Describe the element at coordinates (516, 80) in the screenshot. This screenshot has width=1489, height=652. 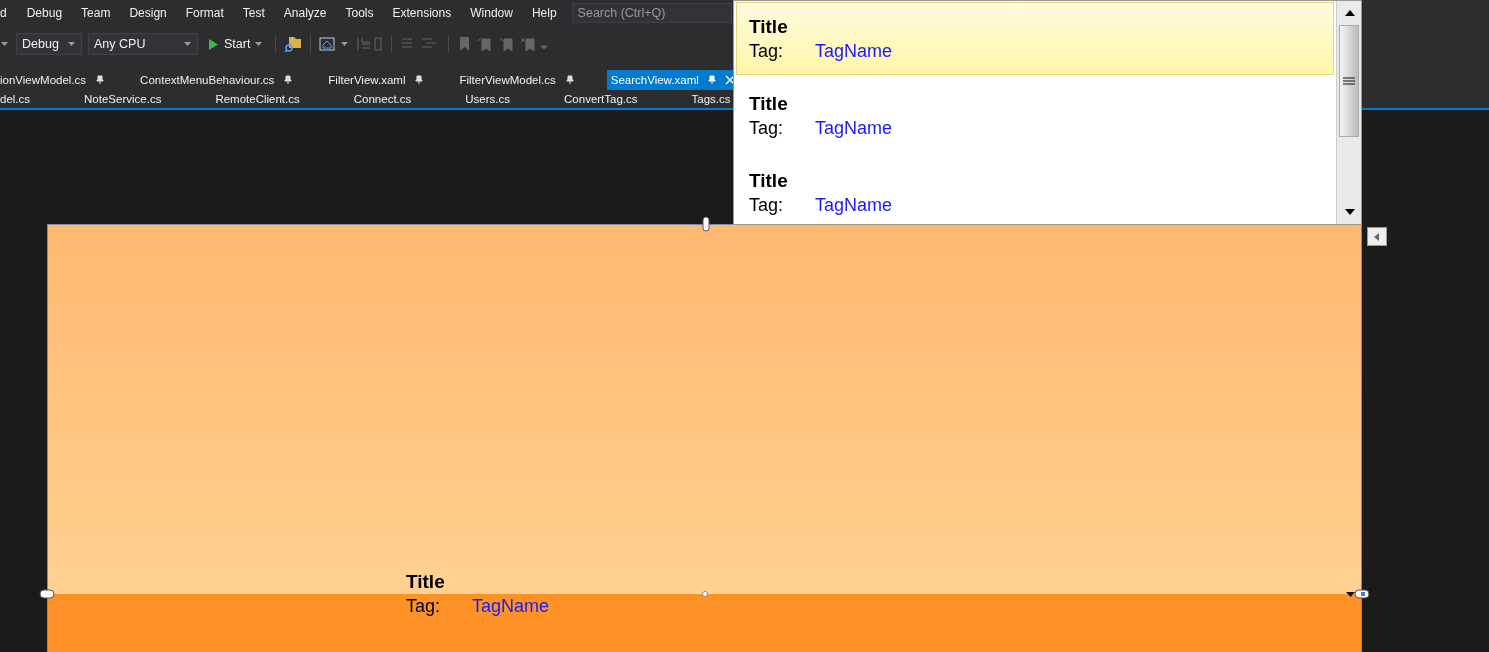
I see `document-tab: FilterViewModel.cs` at that location.